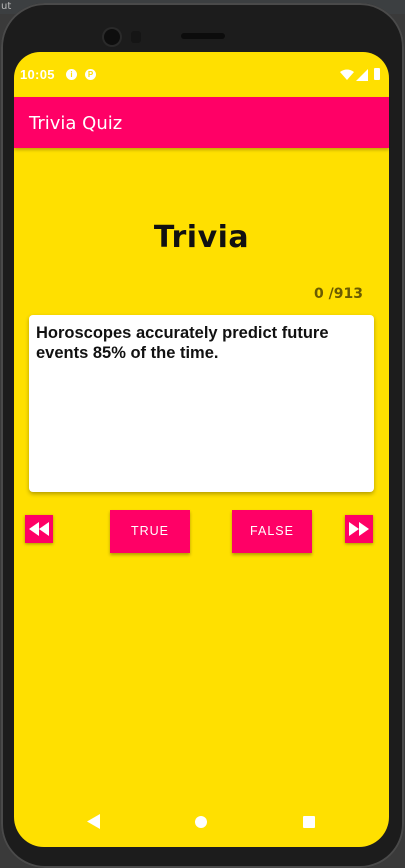  I want to click on app-bar: Trivia Quiz, so click(201, 122).